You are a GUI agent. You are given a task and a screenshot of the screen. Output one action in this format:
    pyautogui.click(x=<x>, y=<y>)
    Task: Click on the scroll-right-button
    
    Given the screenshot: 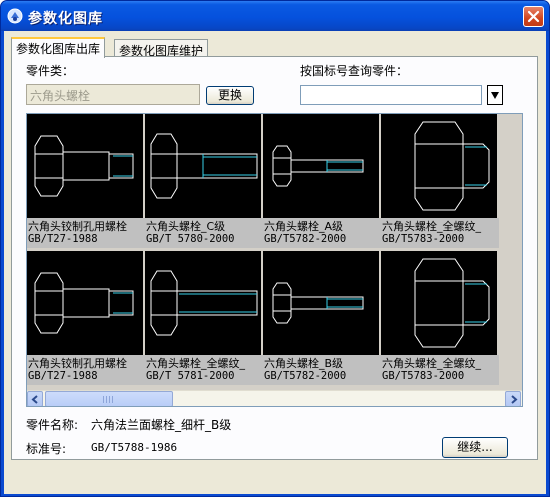 What is the action you would take?
    pyautogui.click(x=513, y=398)
    